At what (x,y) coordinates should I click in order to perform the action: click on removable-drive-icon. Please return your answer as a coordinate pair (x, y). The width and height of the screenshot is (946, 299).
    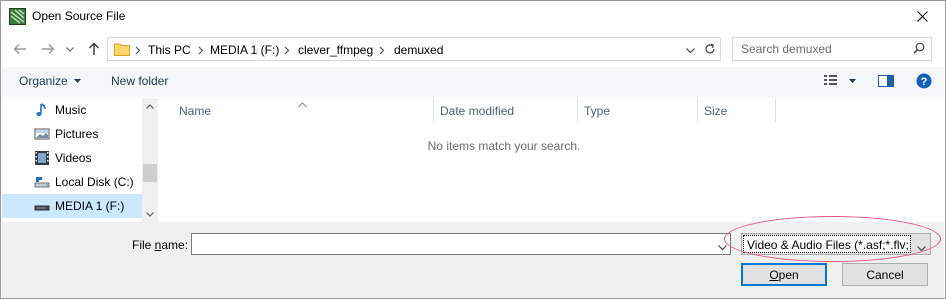
    Looking at the image, I should click on (42, 206).